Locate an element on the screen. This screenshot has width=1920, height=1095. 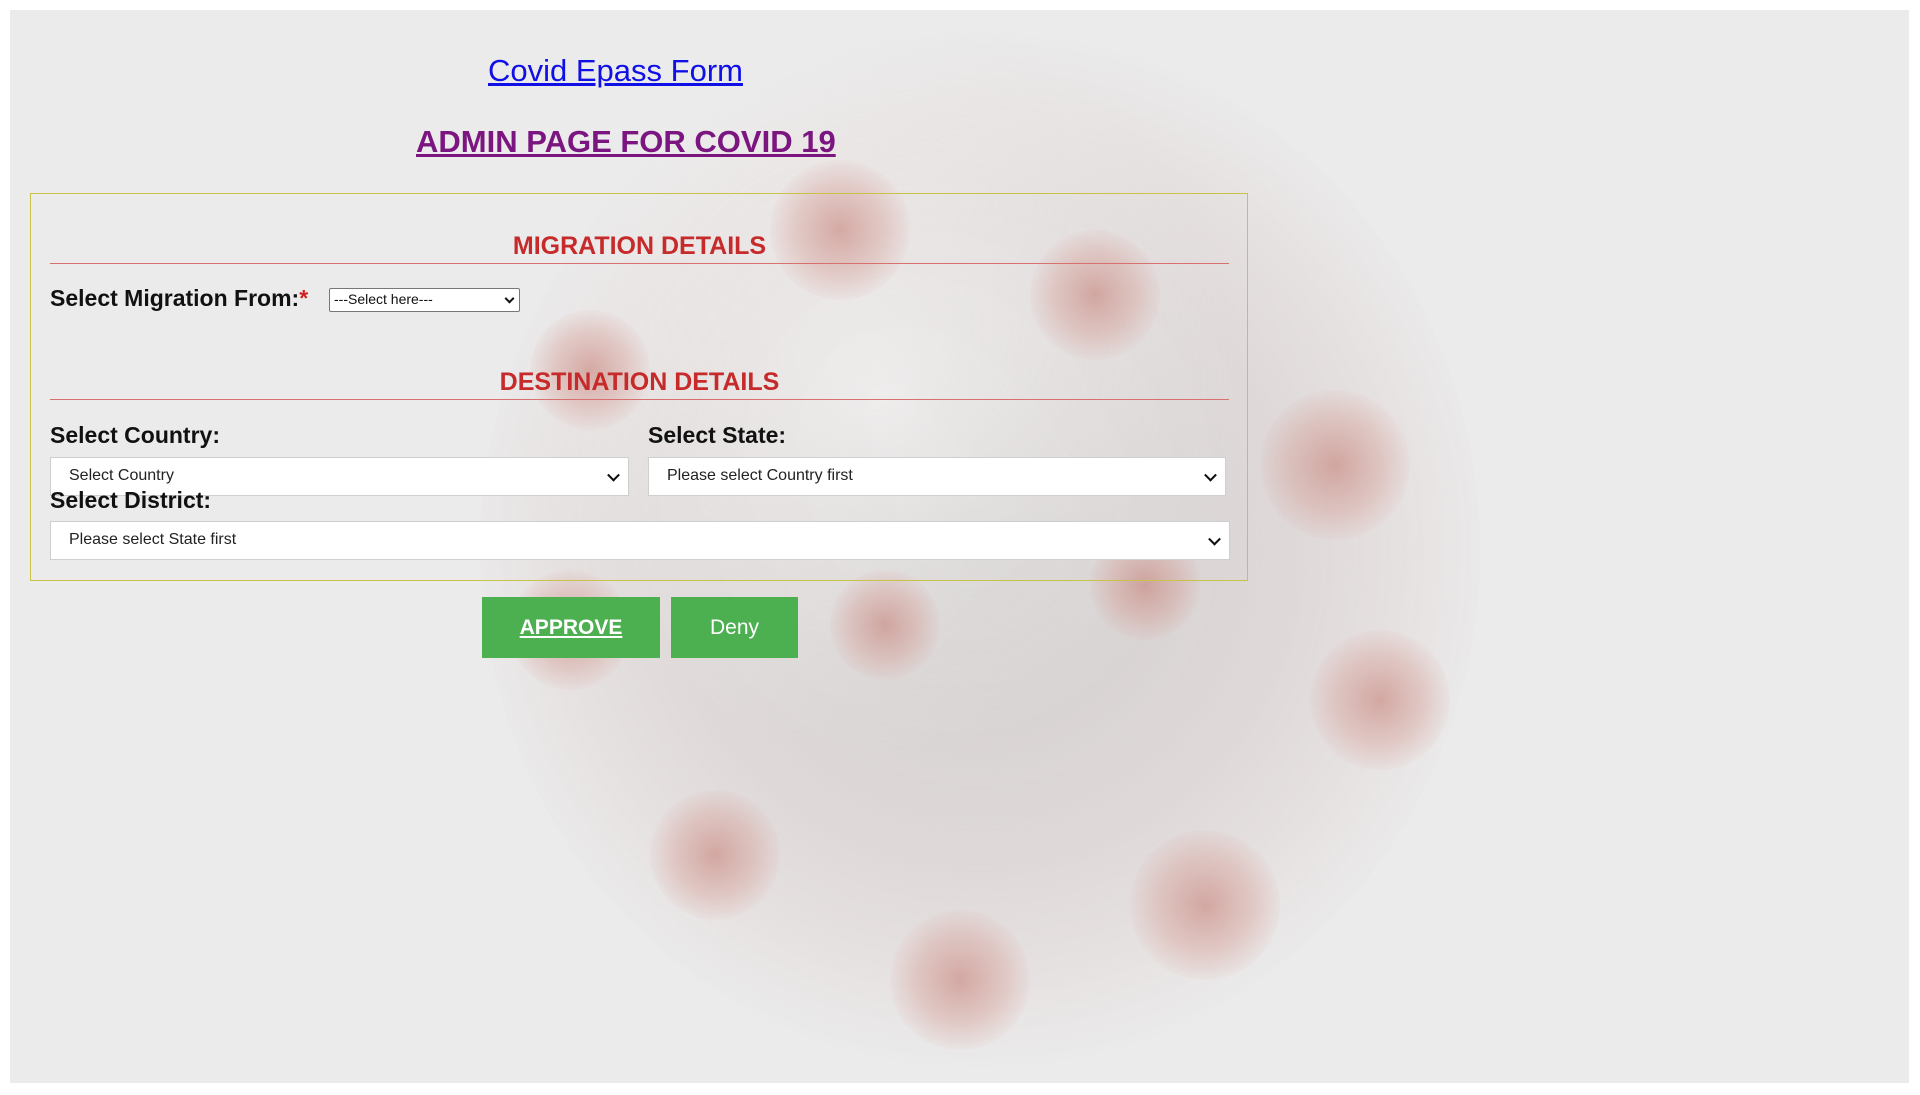
migration-from-select-value: ---Select here--- is located at coordinates (383, 299).